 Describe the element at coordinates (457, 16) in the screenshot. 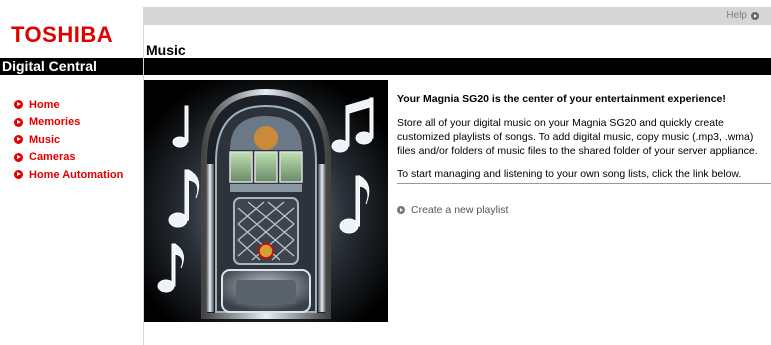

I see `top-bar` at that location.